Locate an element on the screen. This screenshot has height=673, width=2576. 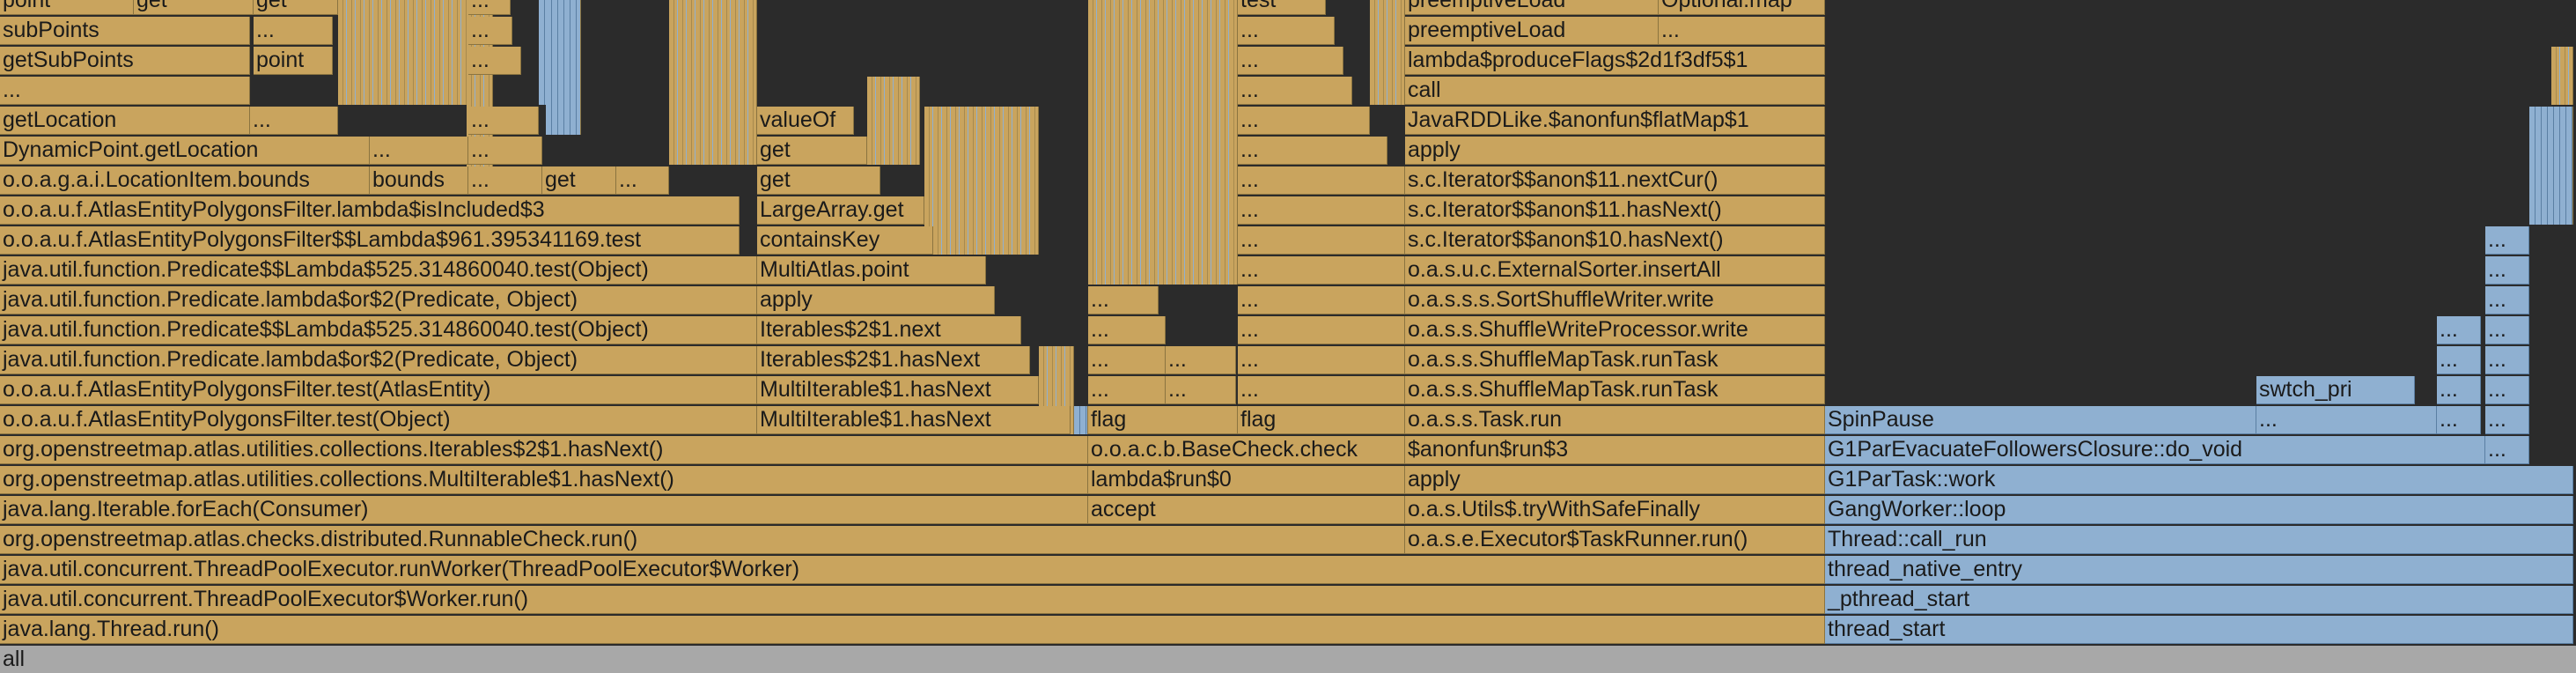
java-stack-frame: JavaRDDLike.$anonfun$flatMap$1 is located at coordinates (1615, 121).